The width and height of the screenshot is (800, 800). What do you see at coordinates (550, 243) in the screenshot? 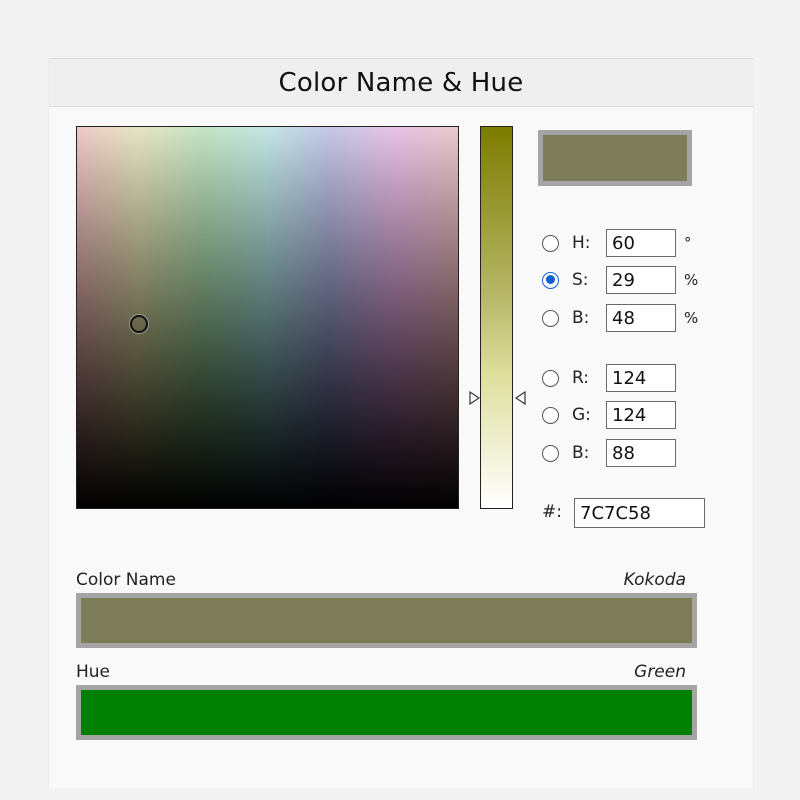
I see `hue-radio` at bounding box center [550, 243].